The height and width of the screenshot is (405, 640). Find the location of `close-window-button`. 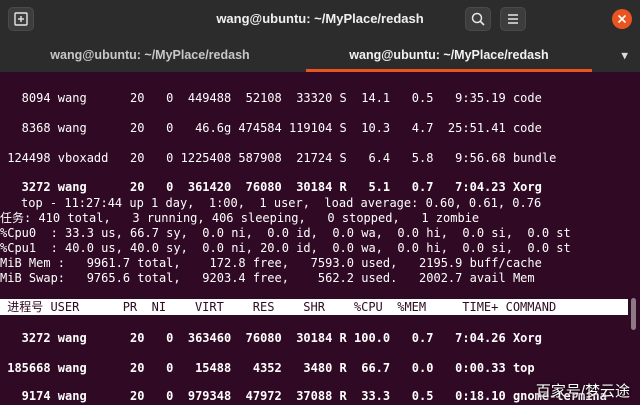

close-window-button is located at coordinates (622, 19).